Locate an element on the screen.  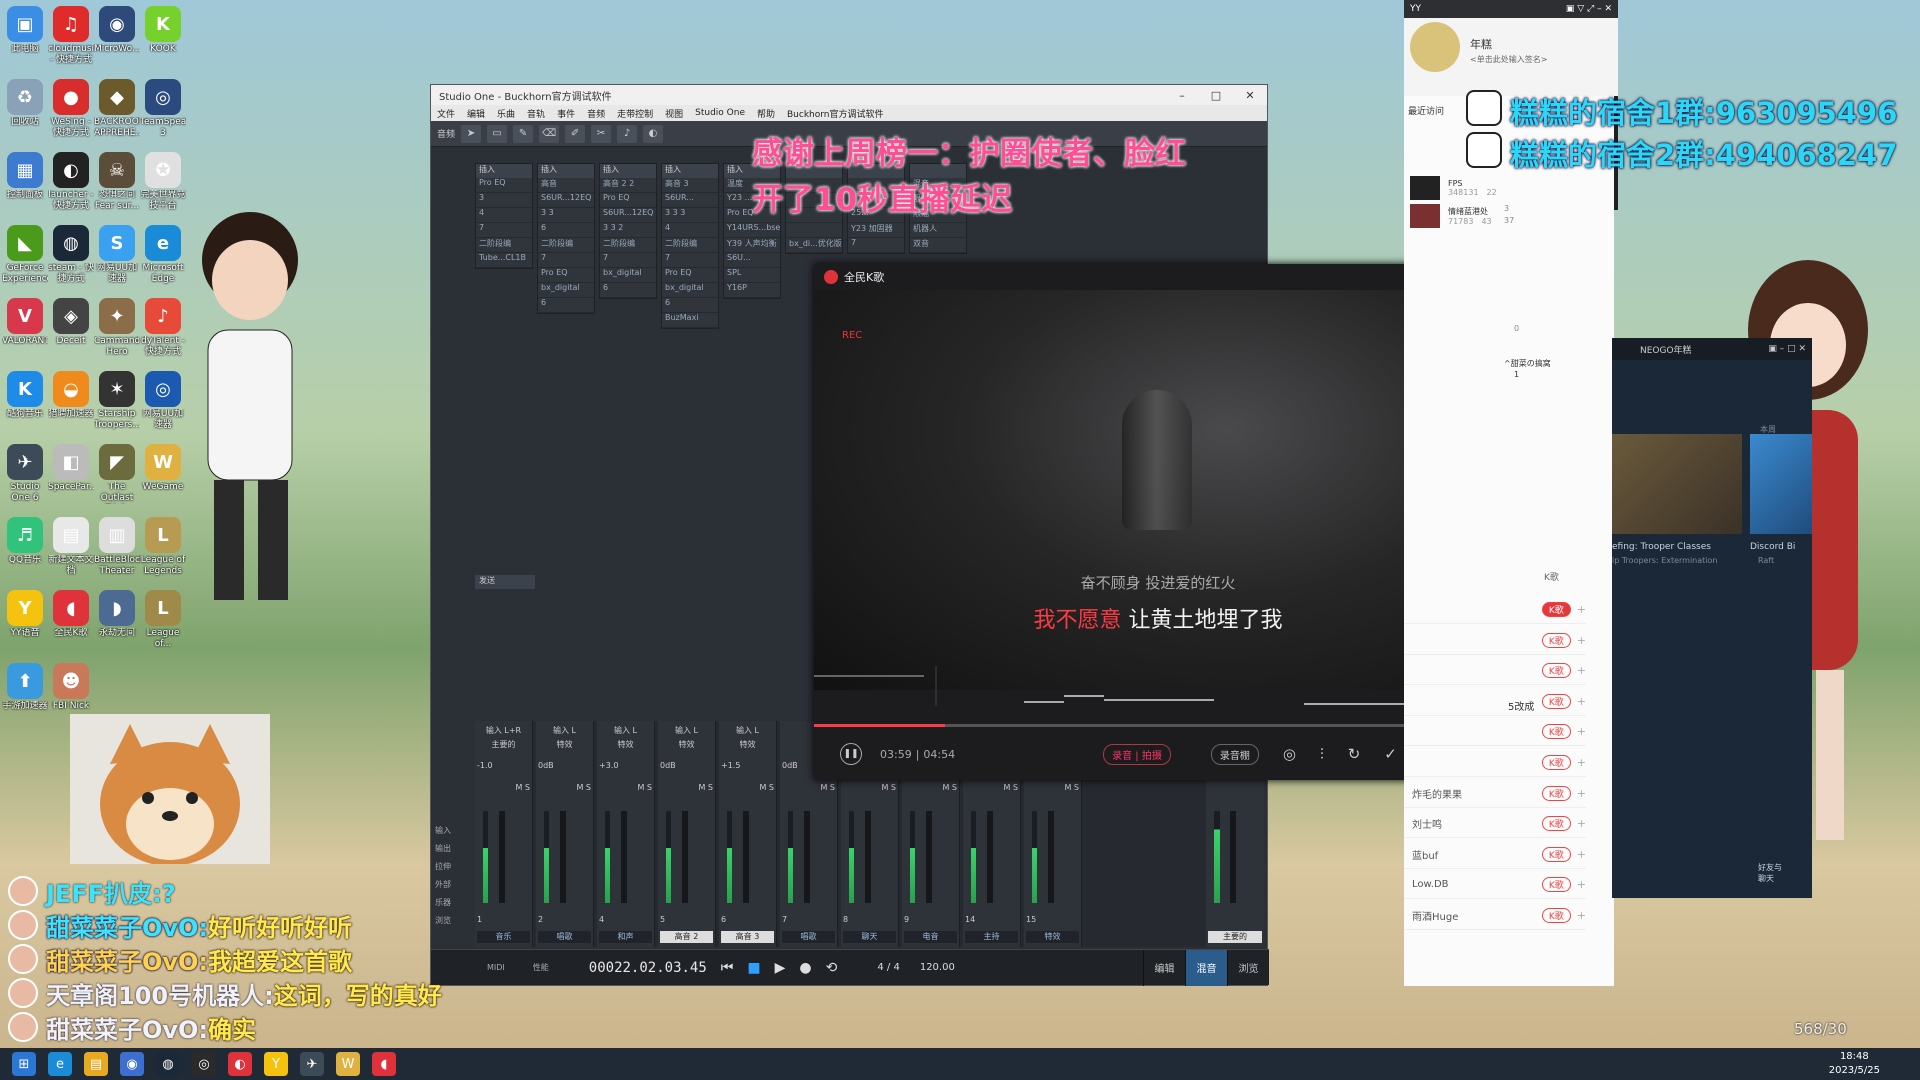
channel-name: 特效 is located at coordinates (1052, 937).